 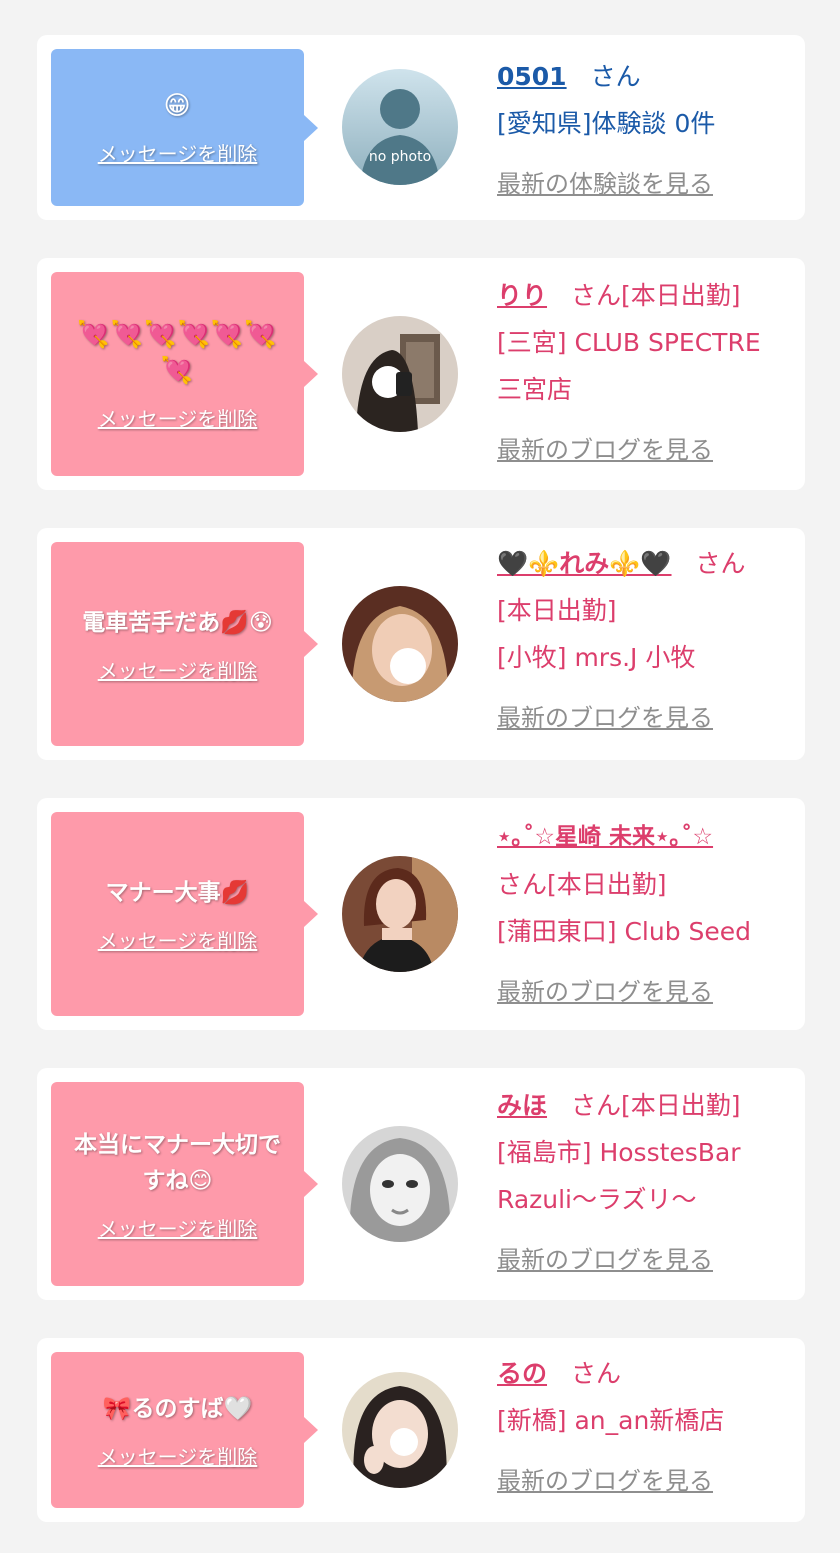 I want to click on message-bubble: 本当にマナー大切ですね😊 メッセージを削除, so click(x=184, y=1184).